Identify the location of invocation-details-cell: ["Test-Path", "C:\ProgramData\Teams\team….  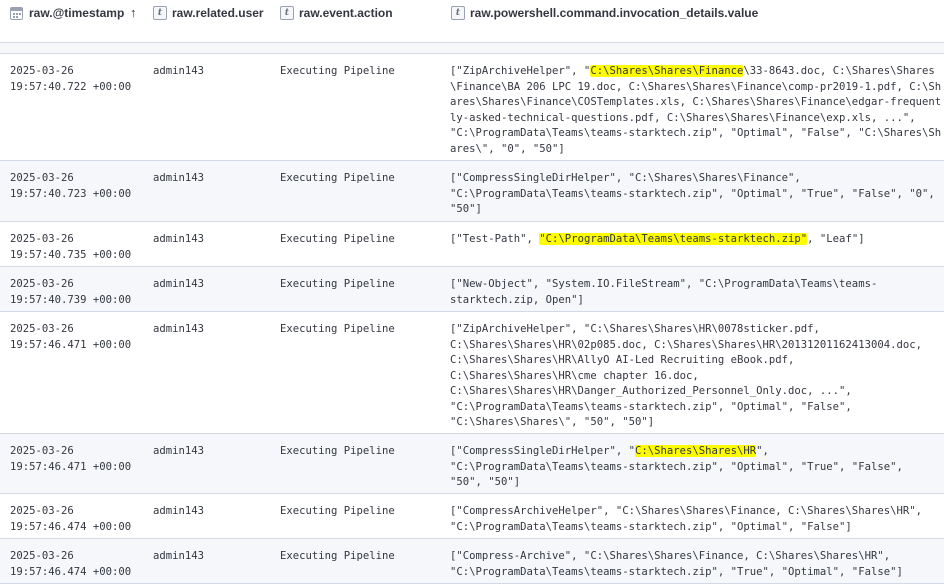
(657, 239).